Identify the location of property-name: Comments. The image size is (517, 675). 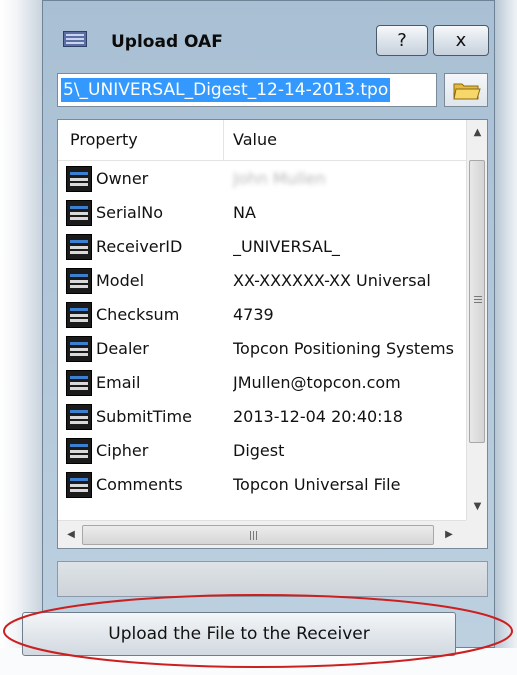
(139, 484).